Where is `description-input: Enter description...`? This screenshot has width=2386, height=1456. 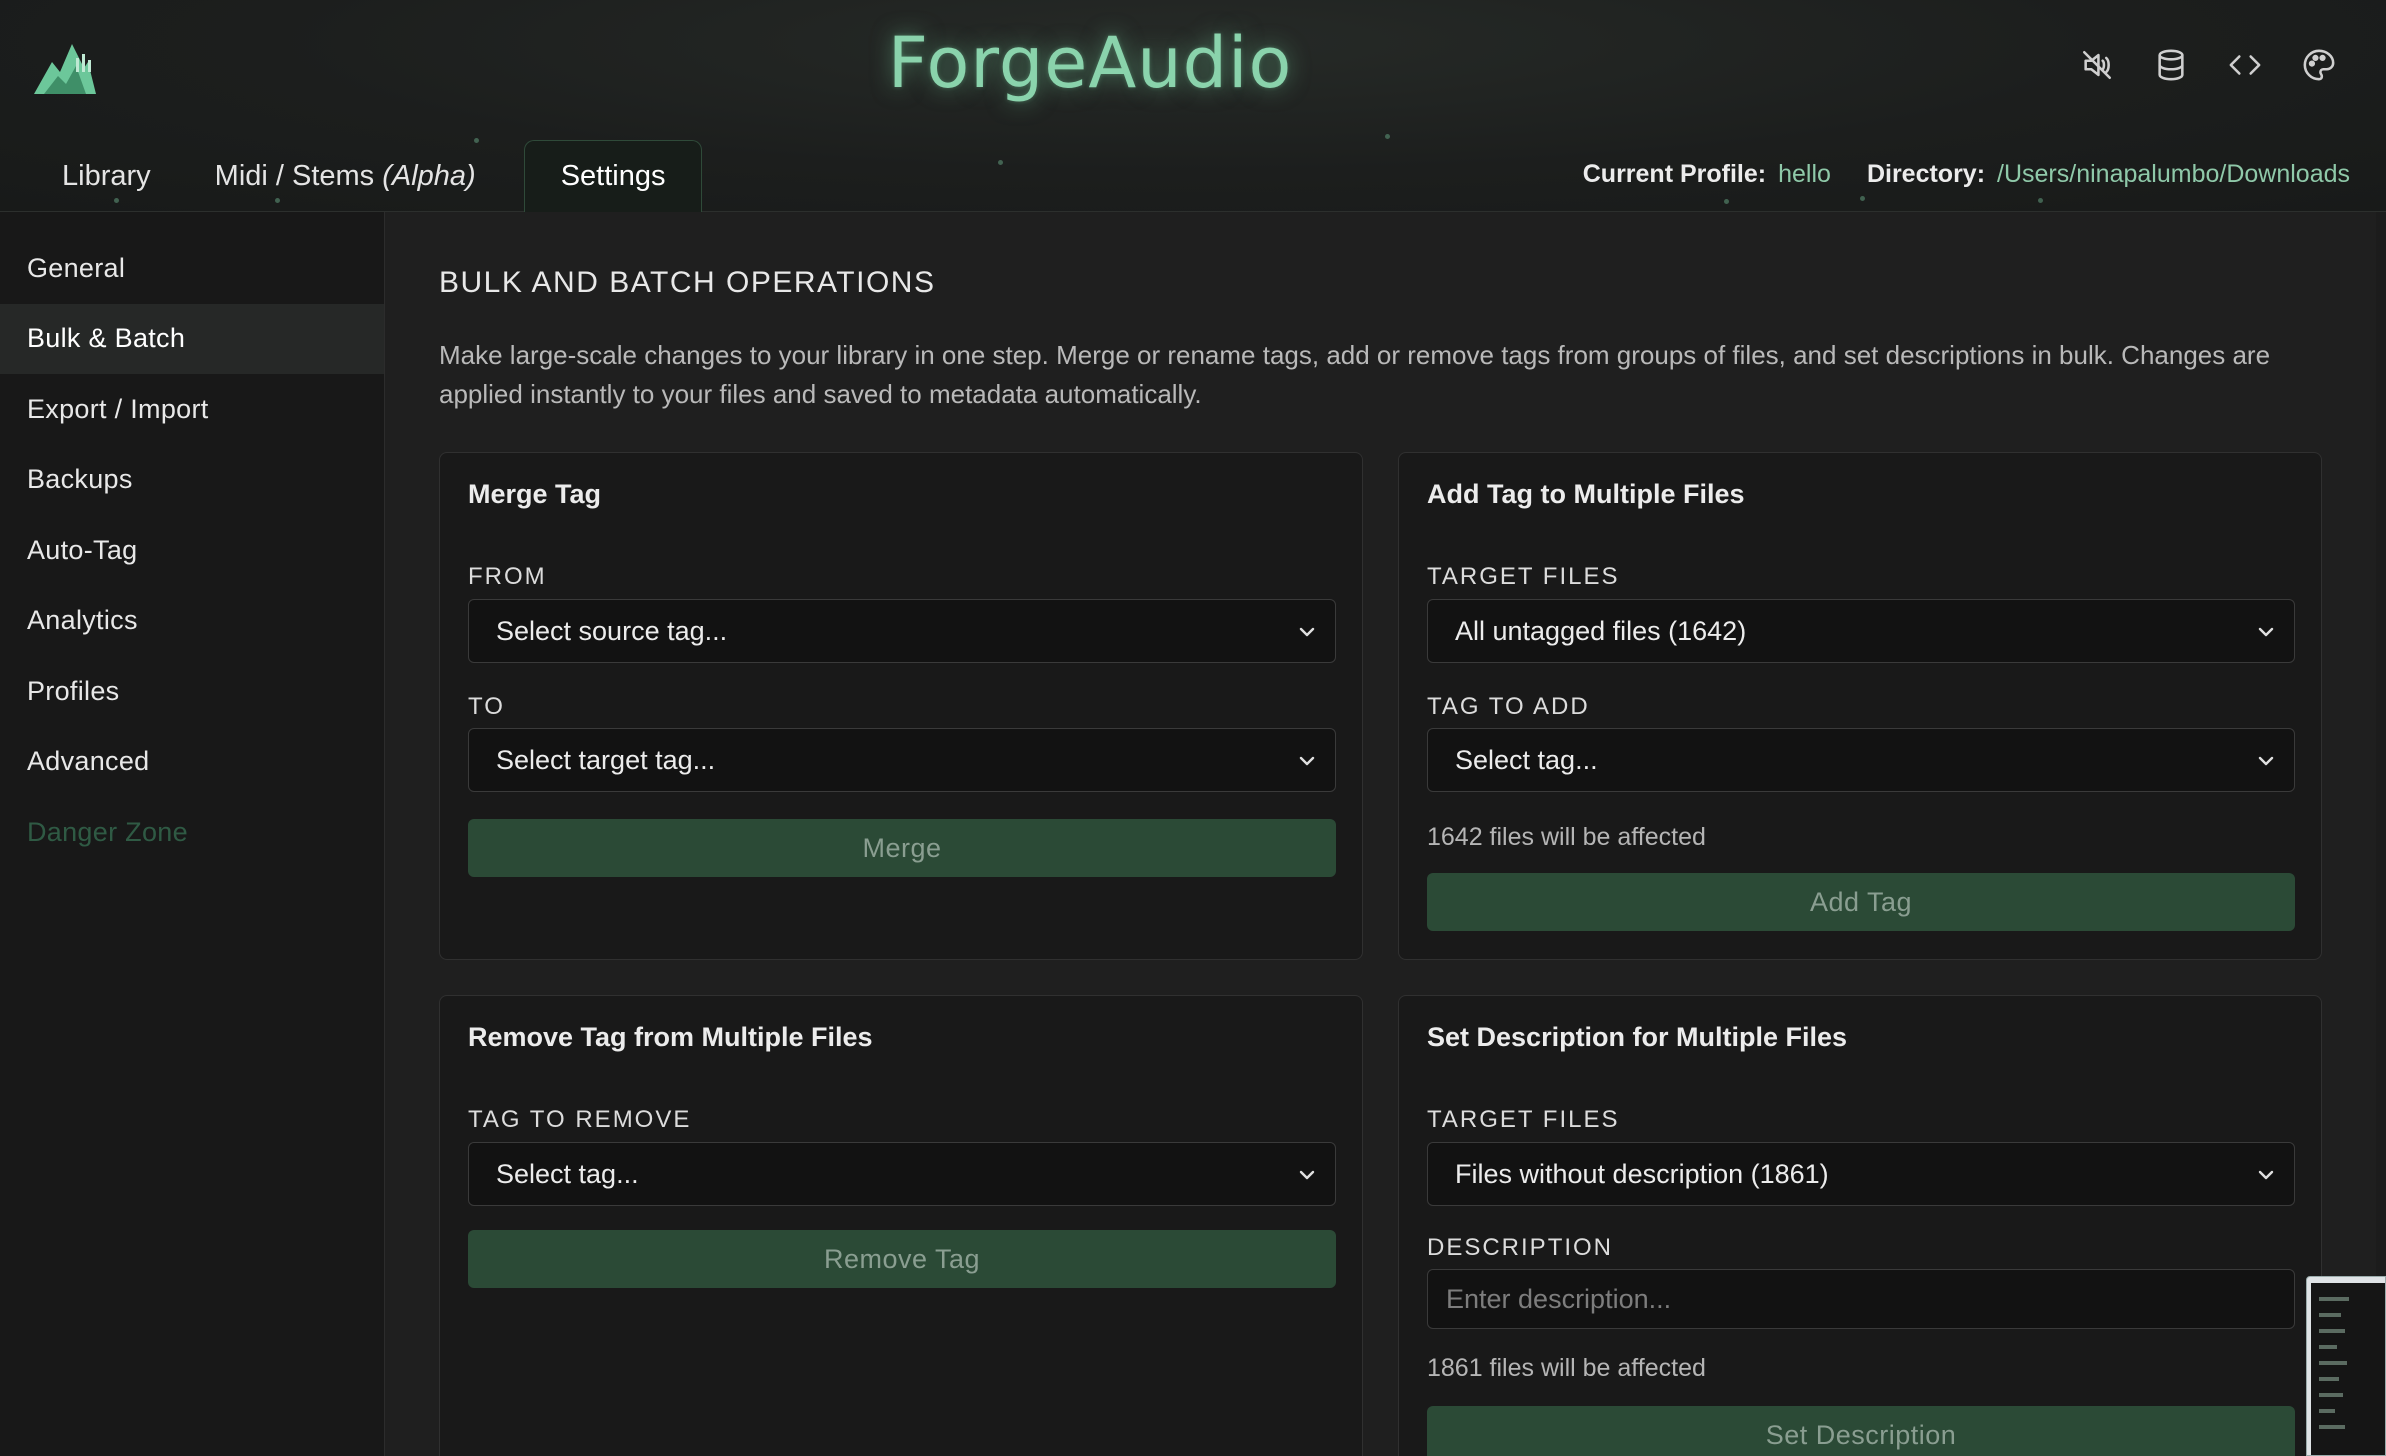
description-input: Enter description... is located at coordinates (1861, 1299).